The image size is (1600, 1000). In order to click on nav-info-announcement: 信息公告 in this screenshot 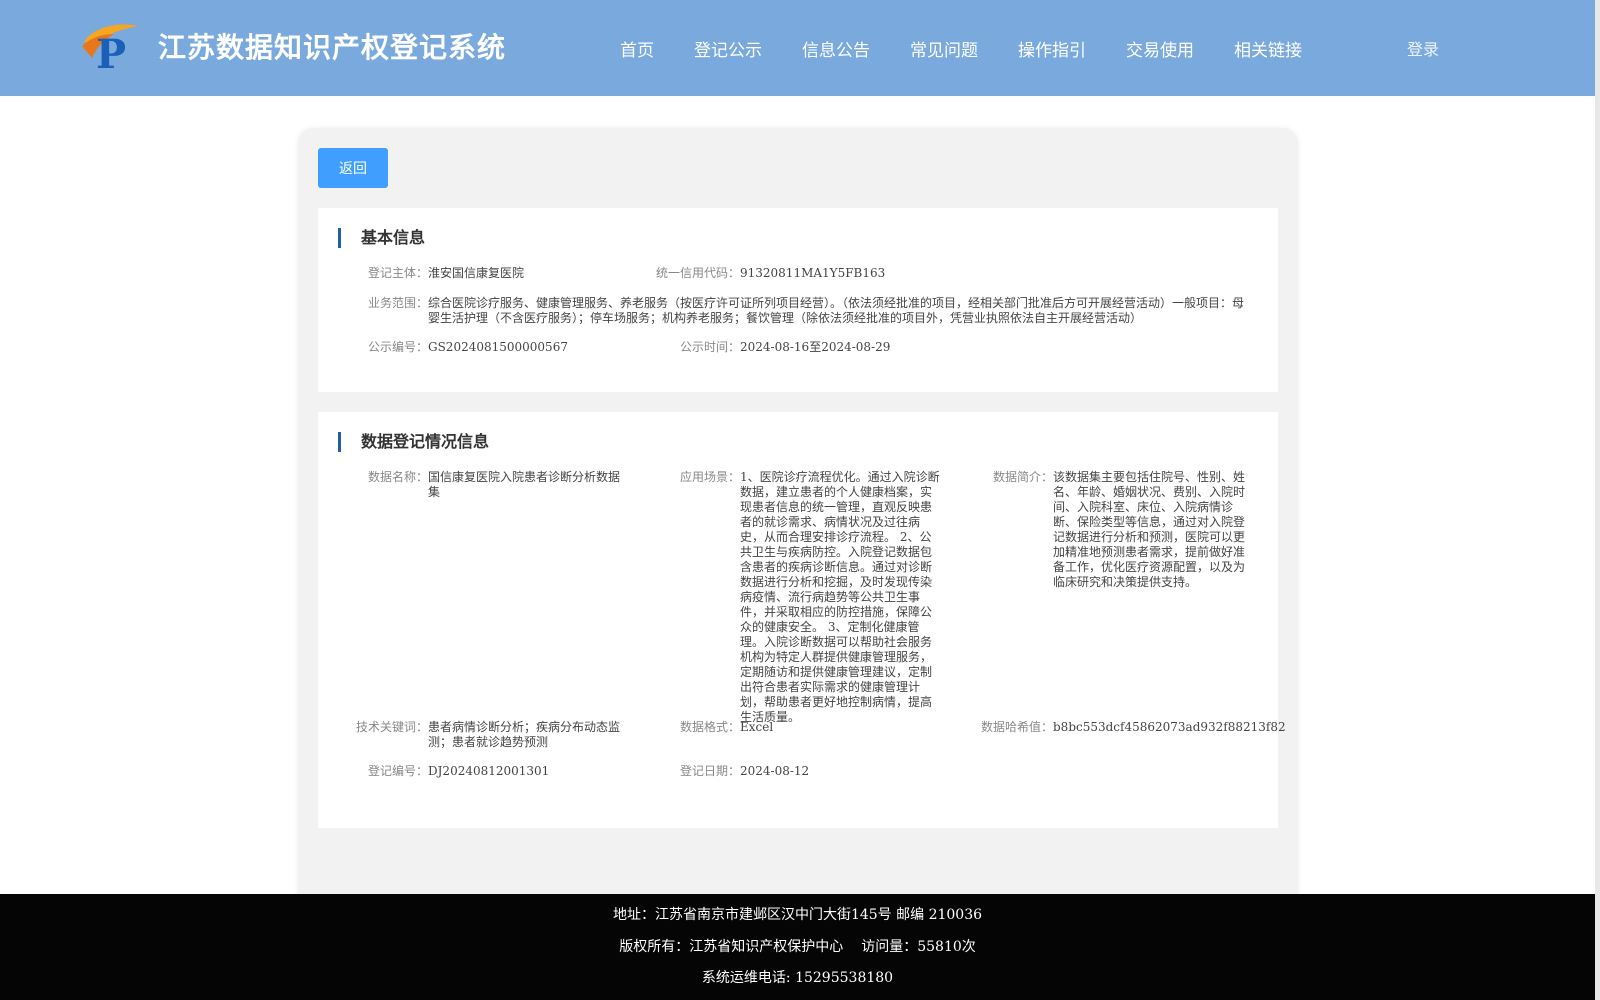, I will do `click(836, 48)`.